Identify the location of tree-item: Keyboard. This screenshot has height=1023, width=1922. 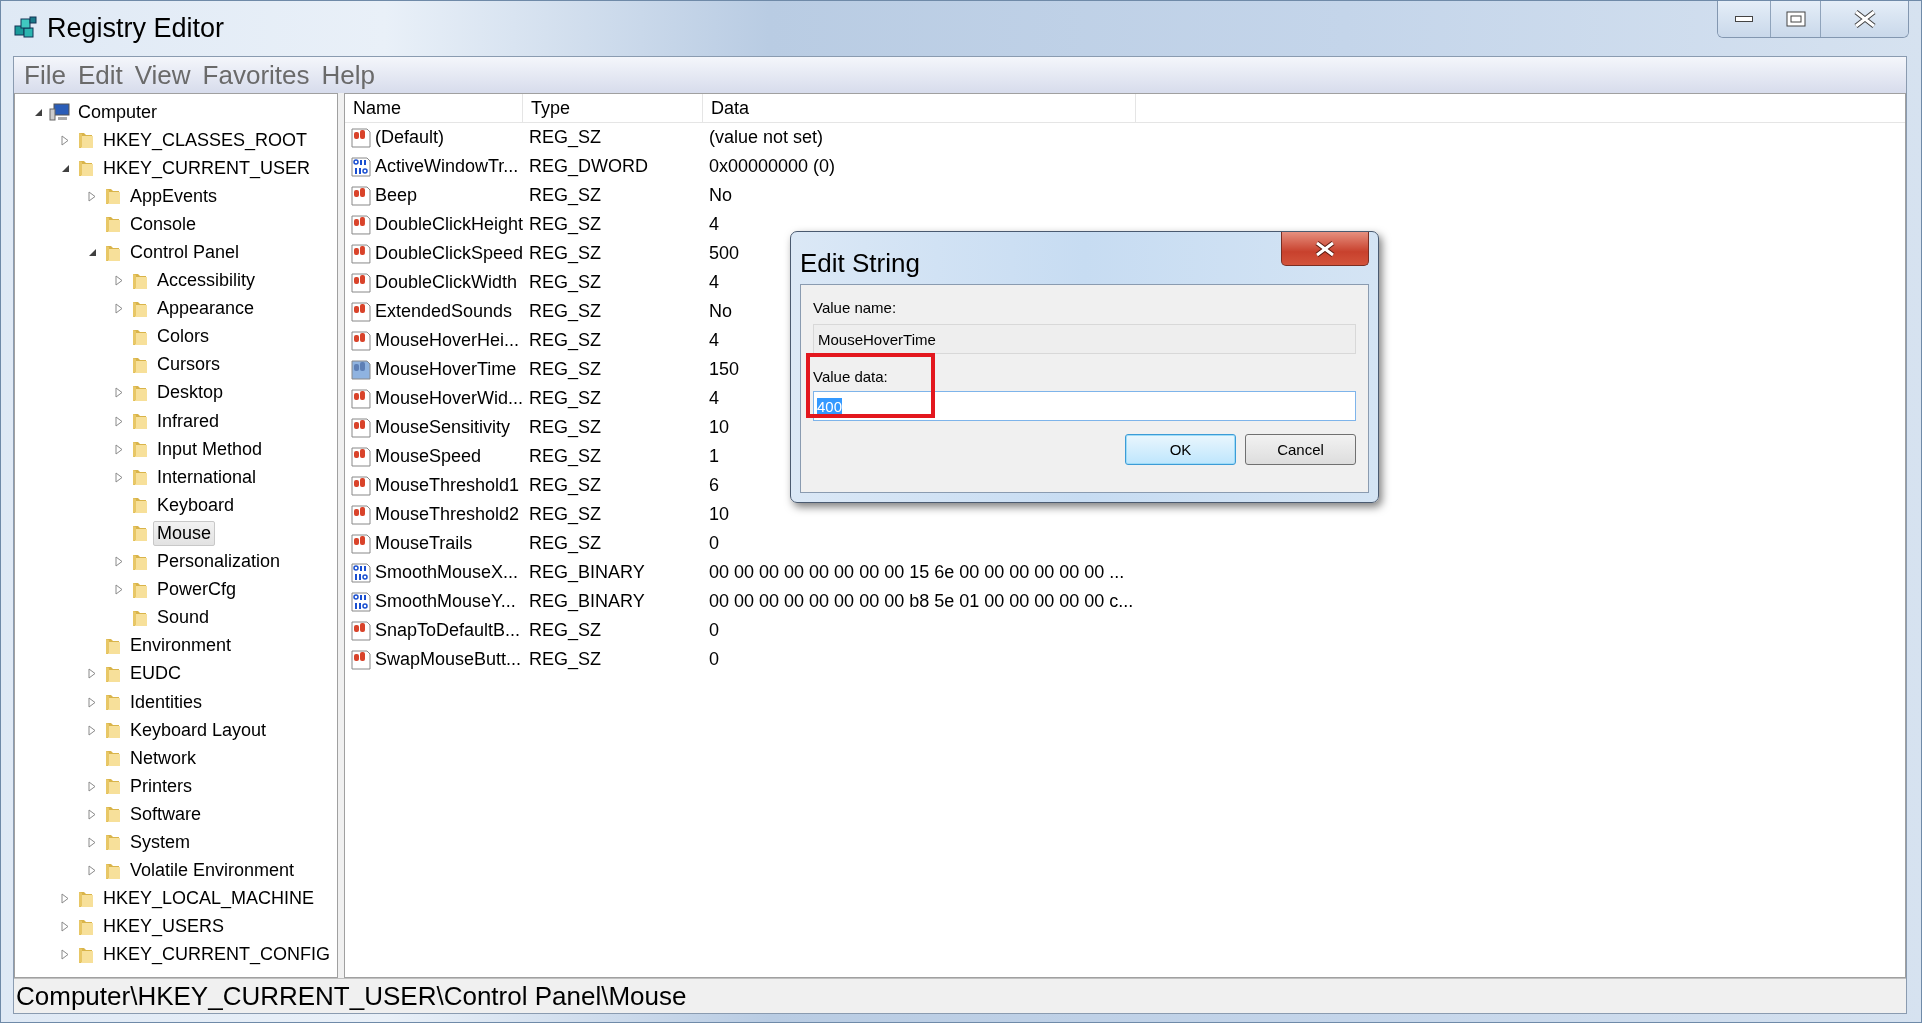
(196, 505).